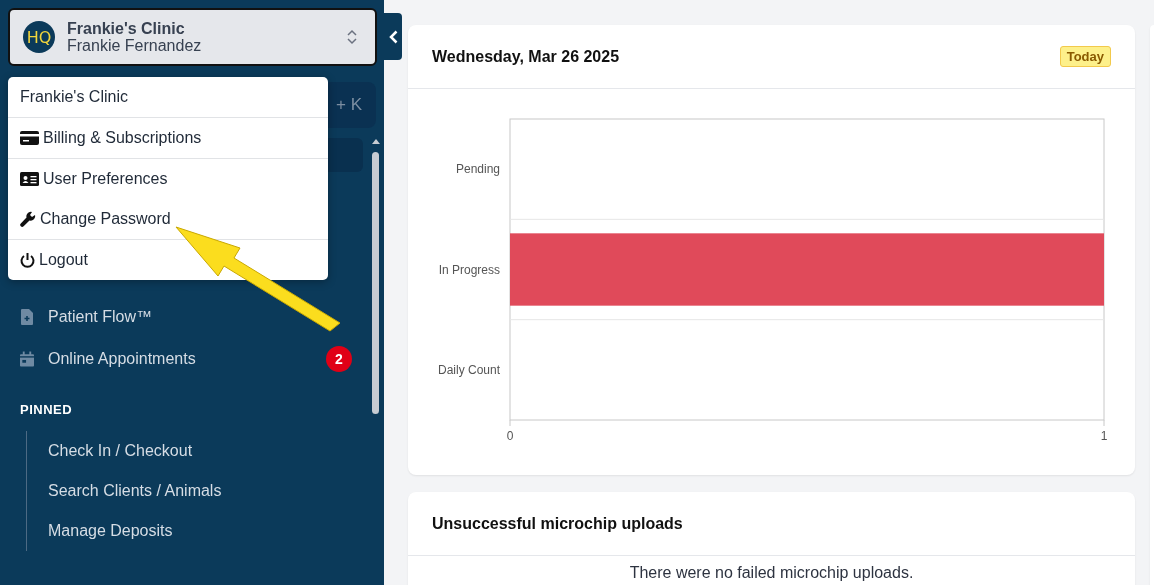  I want to click on chevron-left-icon, so click(393, 36).